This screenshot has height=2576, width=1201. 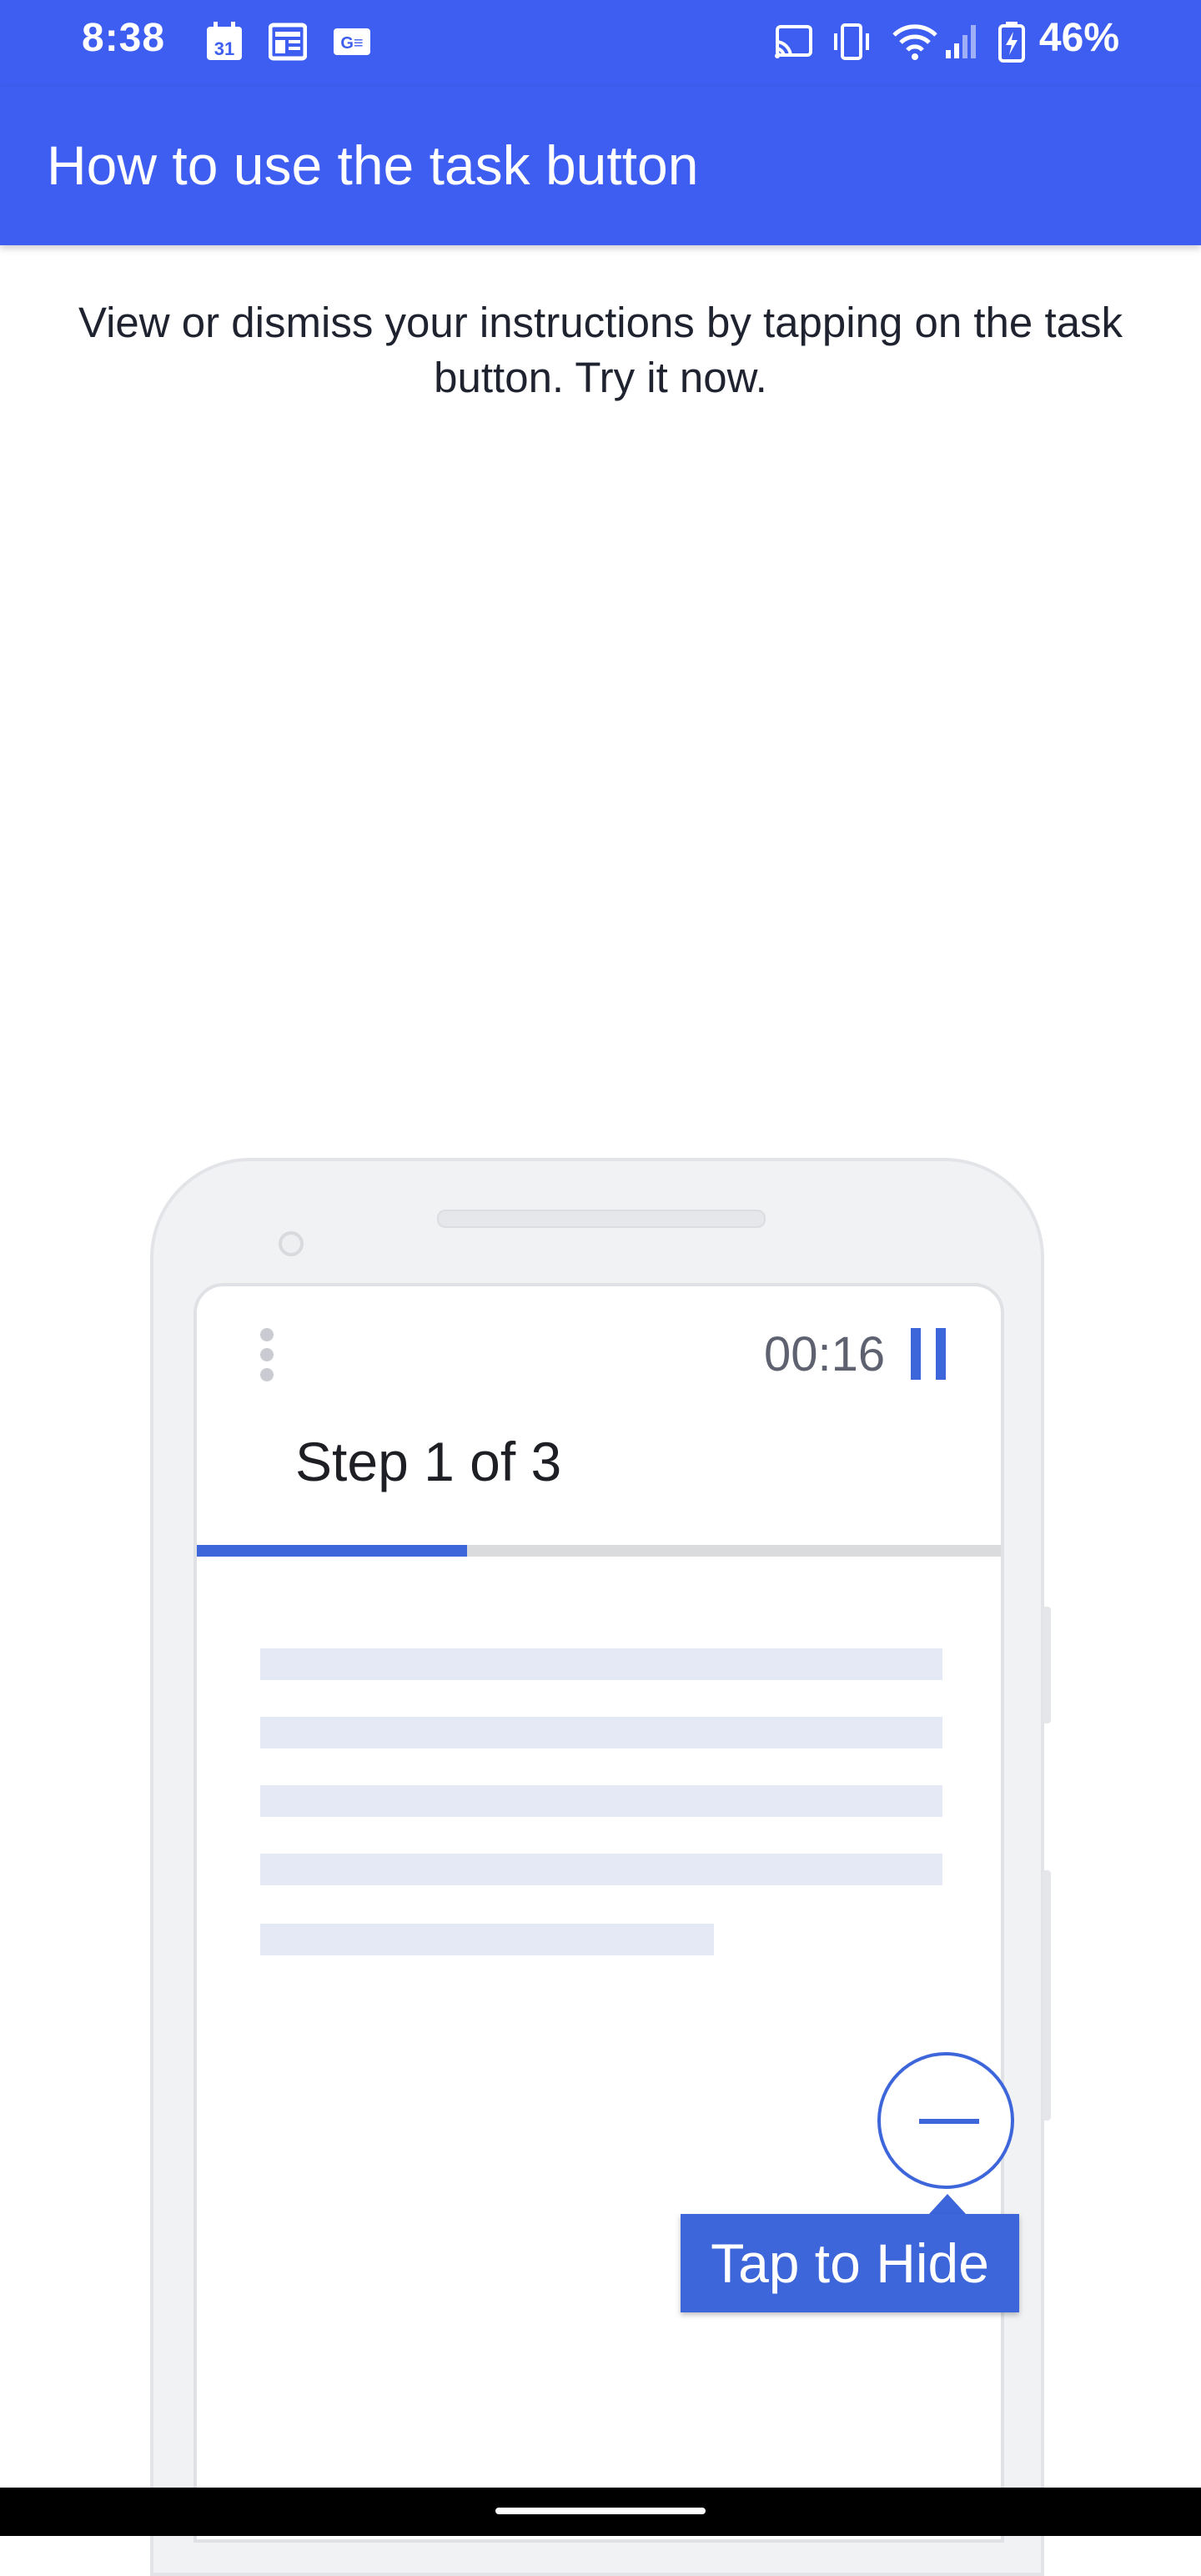 I want to click on phone-speaker, so click(x=602, y=1219).